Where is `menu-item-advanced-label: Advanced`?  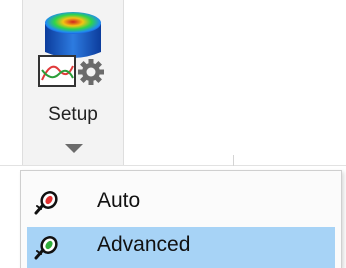
menu-item-advanced-label: Advanced is located at coordinates (144, 244).